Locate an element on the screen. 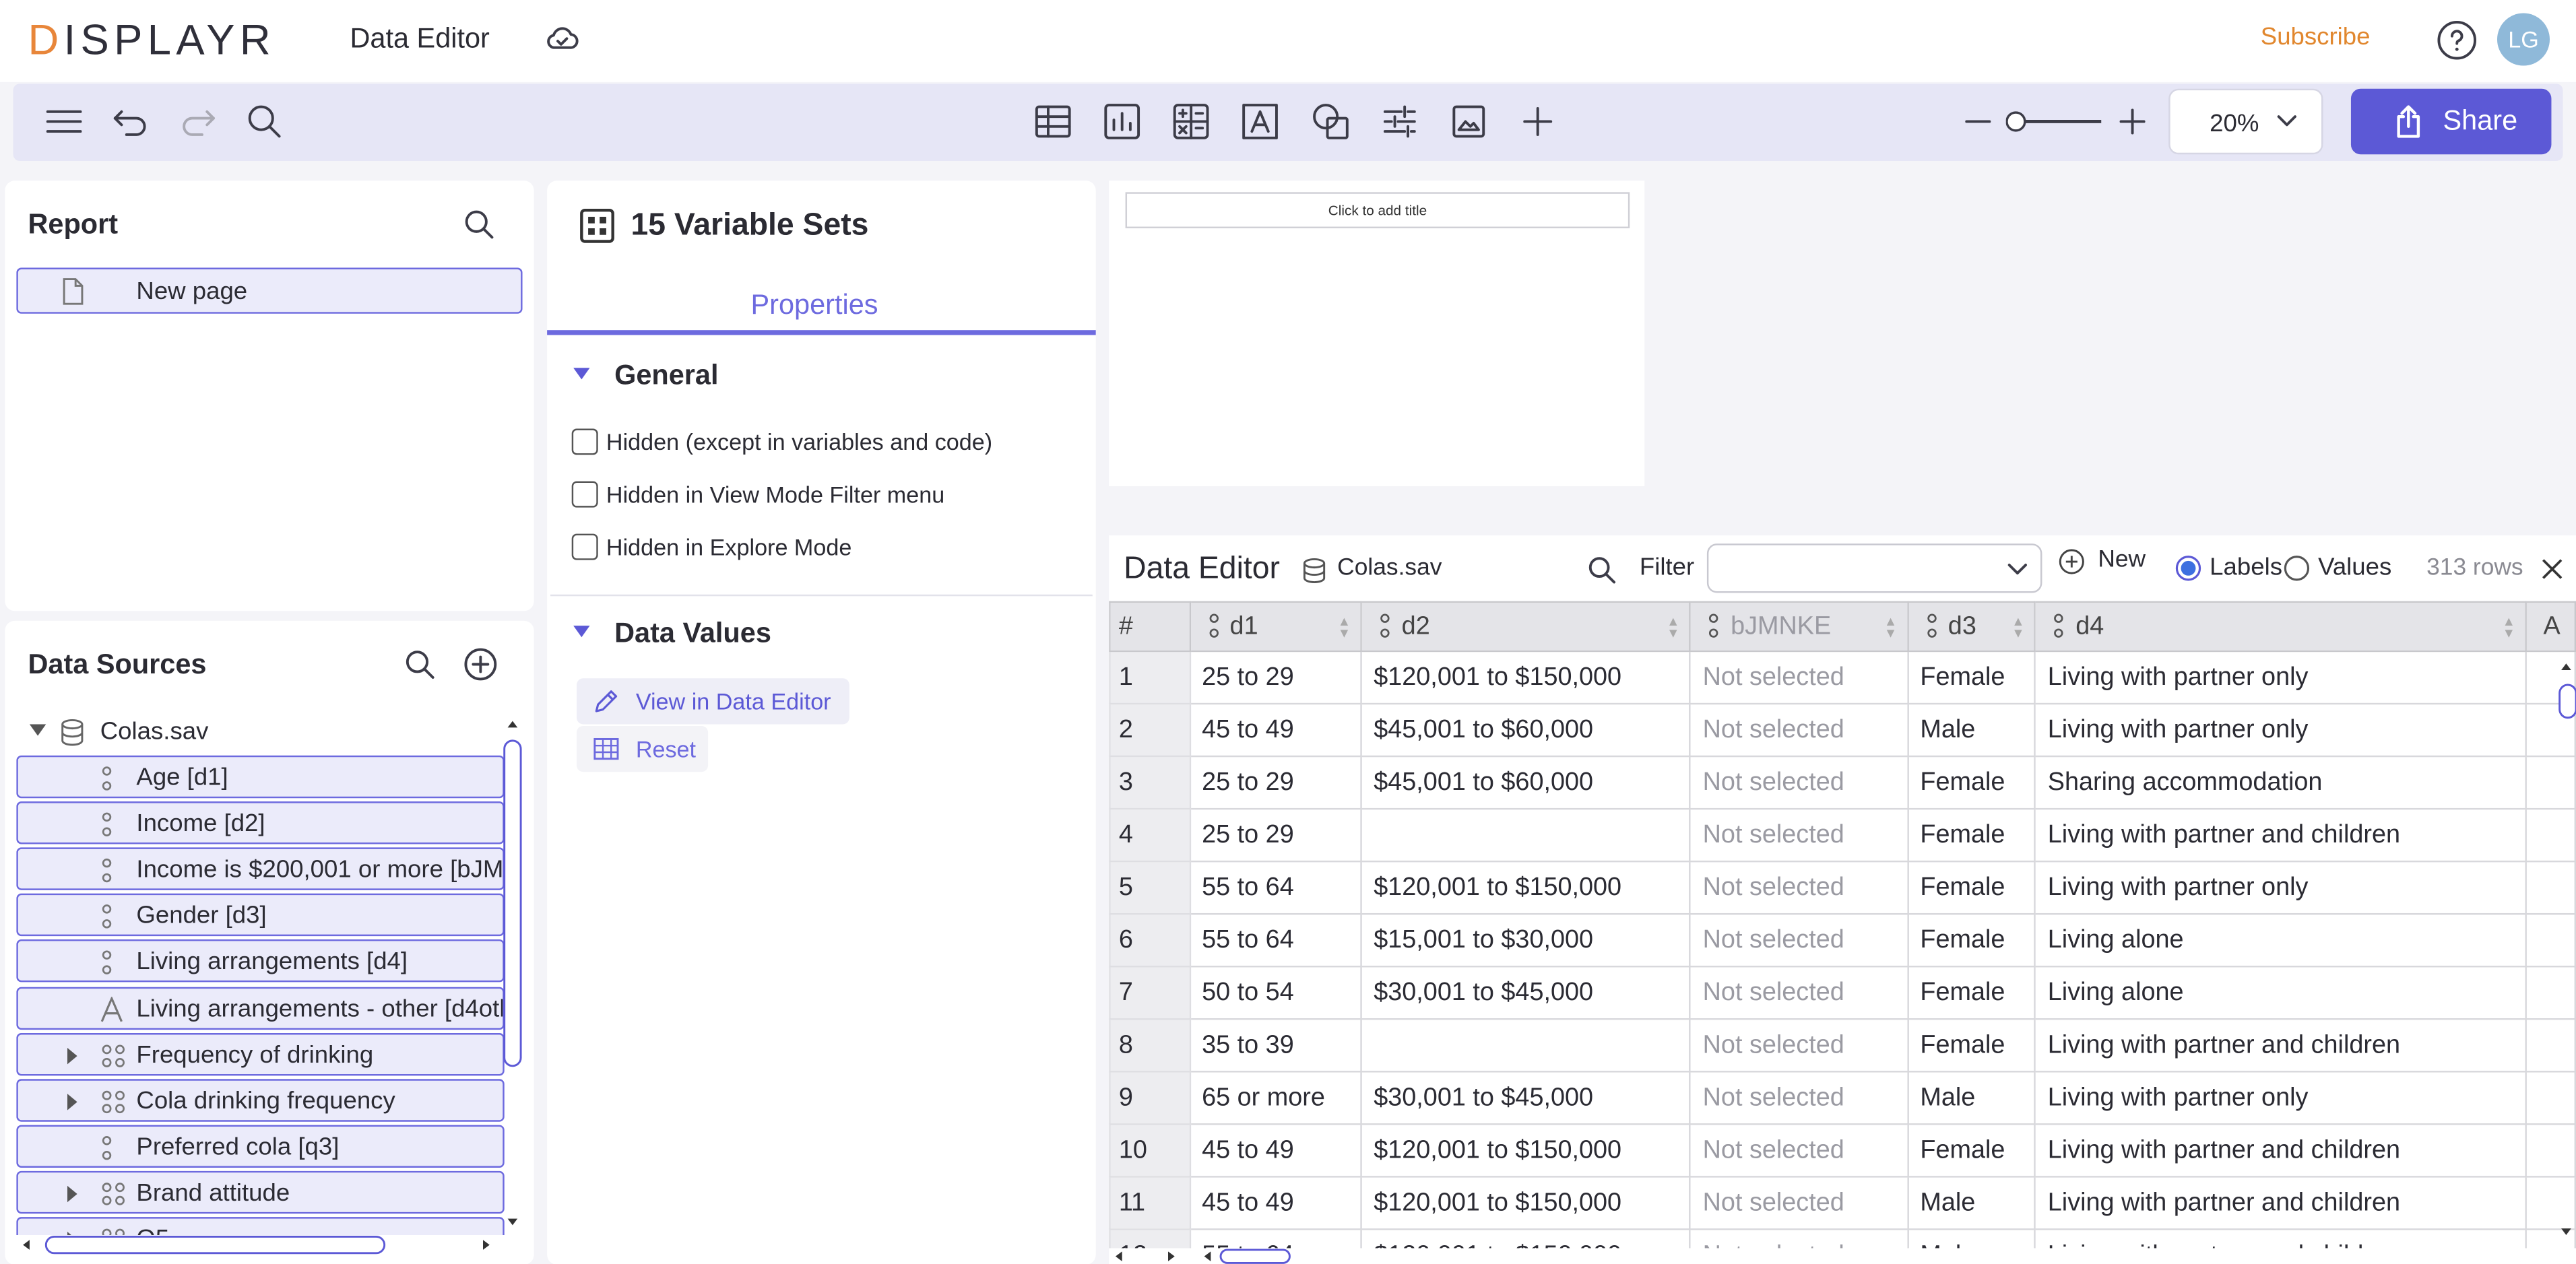 The width and height of the screenshot is (2576, 1264). data-values-collapse-icon is located at coordinates (581, 632).